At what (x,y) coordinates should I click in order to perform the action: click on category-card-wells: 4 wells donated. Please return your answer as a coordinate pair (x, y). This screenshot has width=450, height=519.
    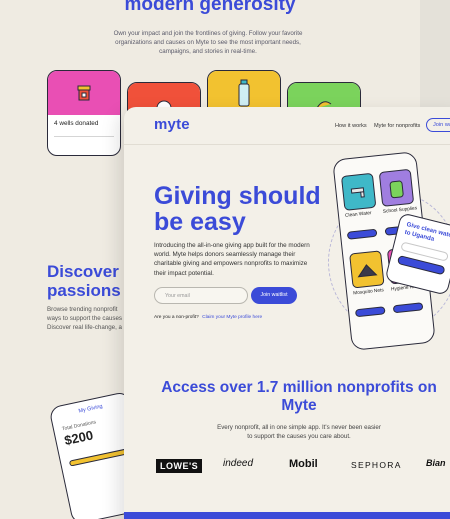
    Looking at the image, I should click on (84, 113).